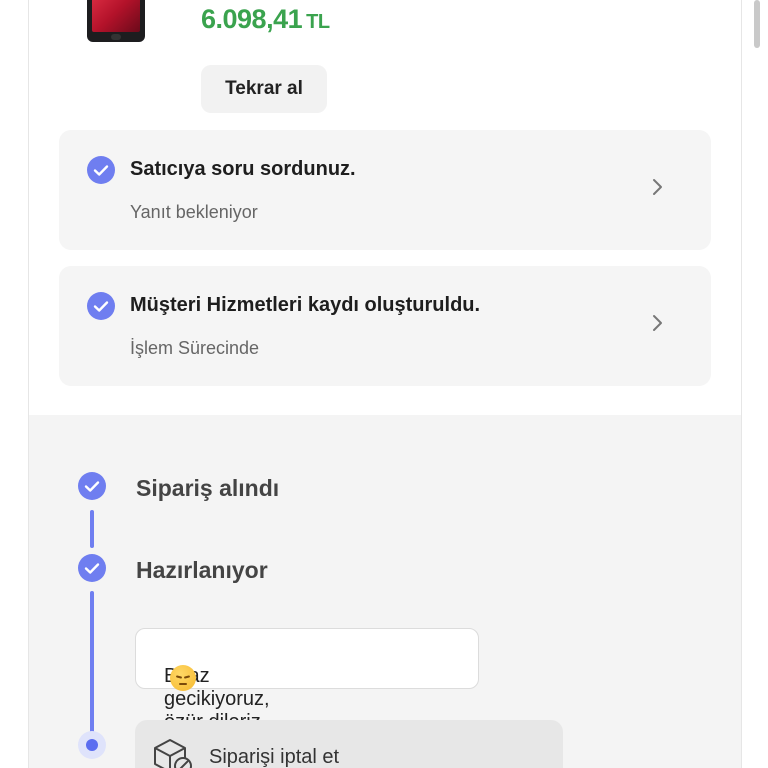 The image size is (768, 768). What do you see at coordinates (385, 190) in the screenshot?
I see `info-card-seller-question: Satıcıya soru sordunuz. Yanıt bekleniyor` at bounding box center [385, 190].